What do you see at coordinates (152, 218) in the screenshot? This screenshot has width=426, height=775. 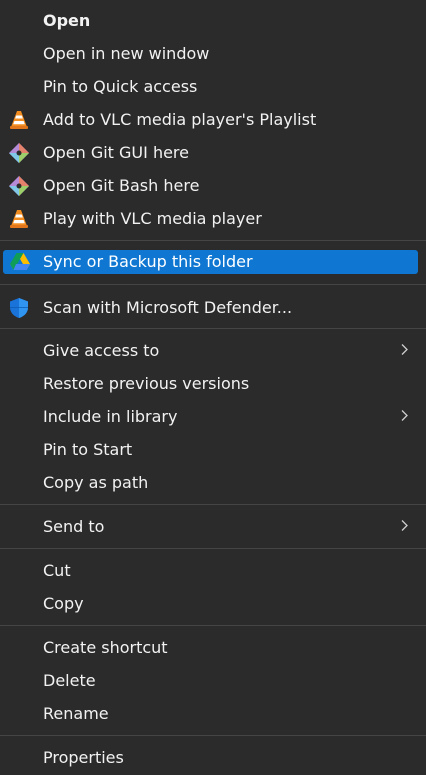 I see `menu-item-label: Play with VLC media player` at bounding box center [152, 218].